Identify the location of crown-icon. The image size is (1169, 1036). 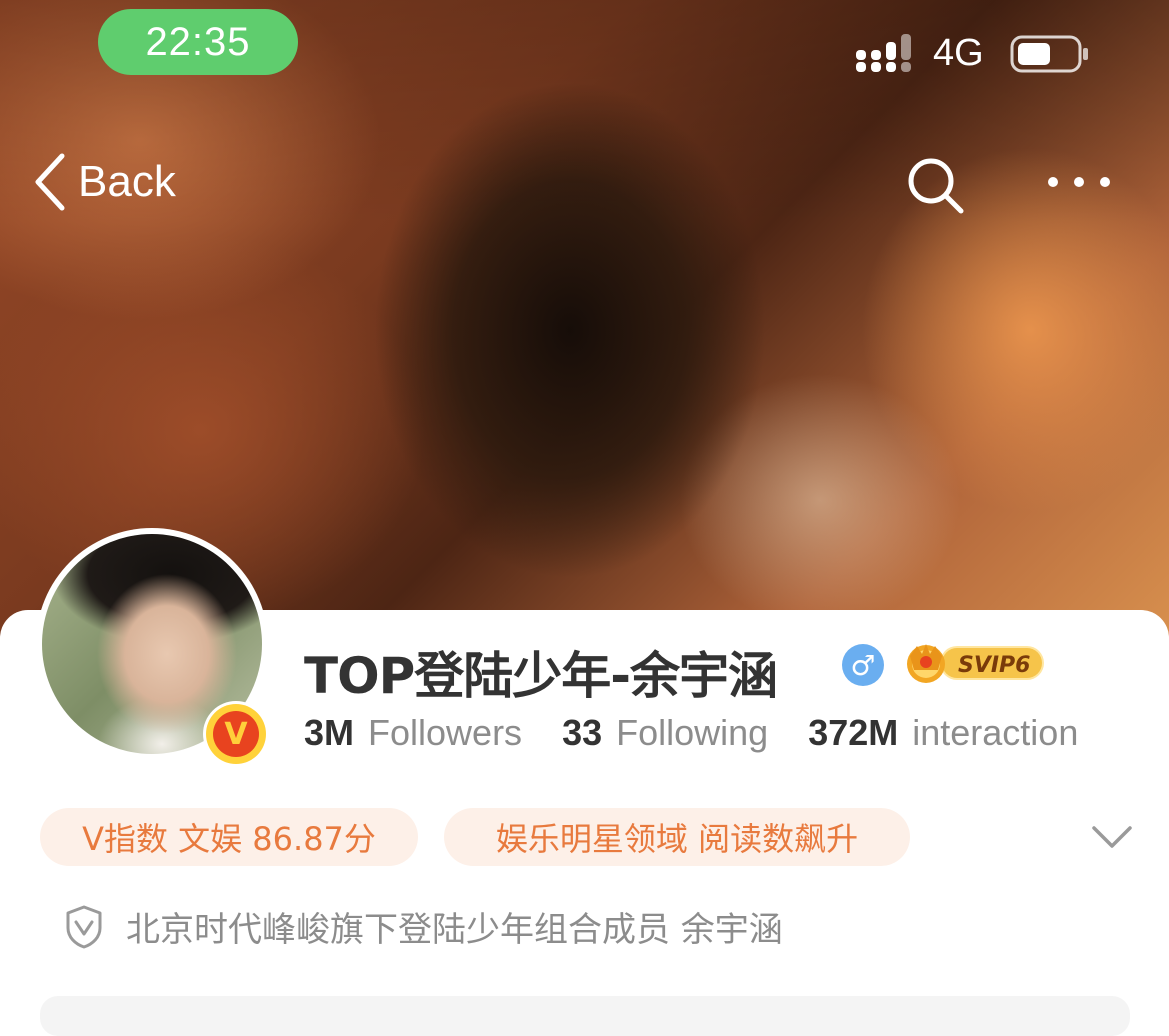
(926, 663).